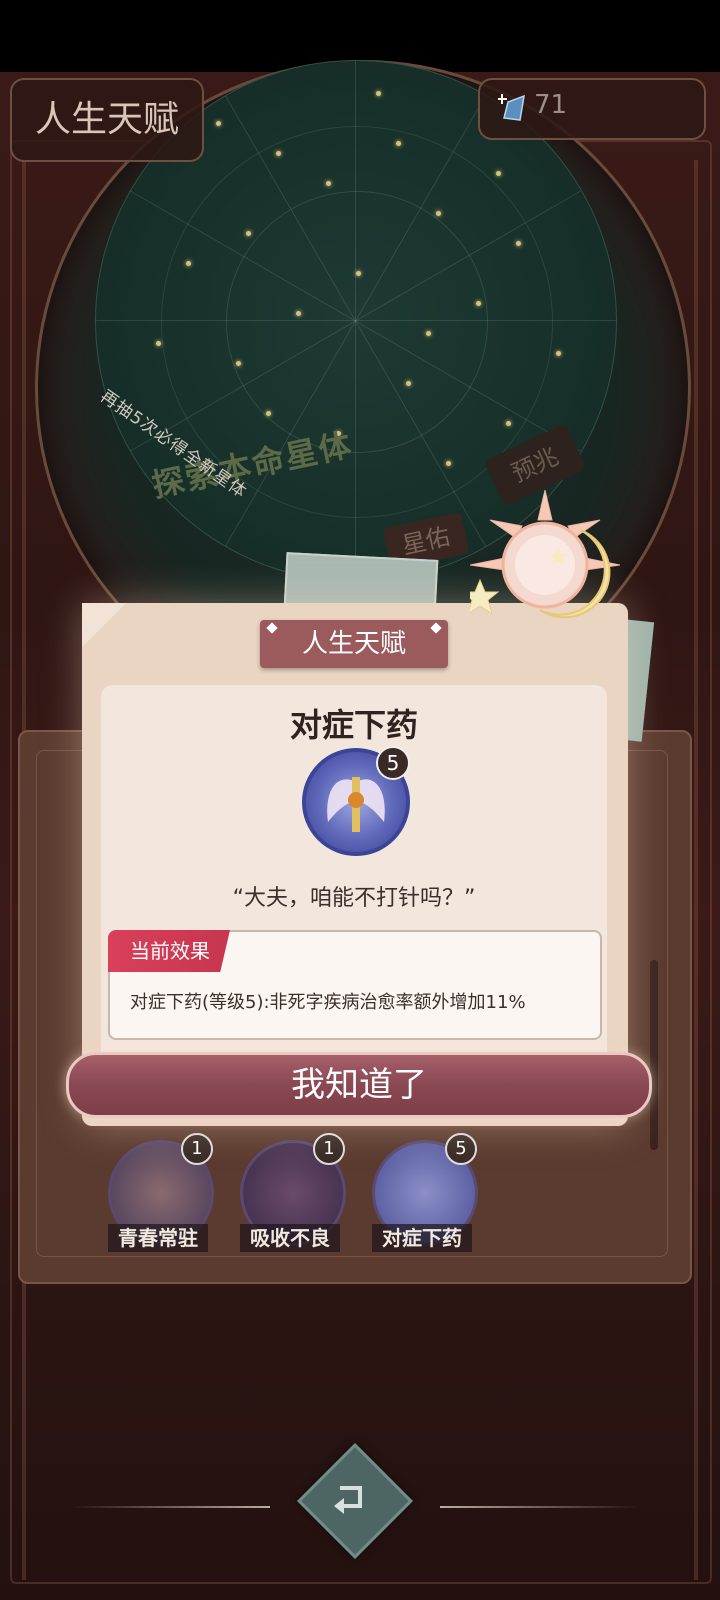 The image size is (720, 1600). Describe the element at coordinates (107, 120) in the screenshot. I see `page-title: 人生天赋` at that location.